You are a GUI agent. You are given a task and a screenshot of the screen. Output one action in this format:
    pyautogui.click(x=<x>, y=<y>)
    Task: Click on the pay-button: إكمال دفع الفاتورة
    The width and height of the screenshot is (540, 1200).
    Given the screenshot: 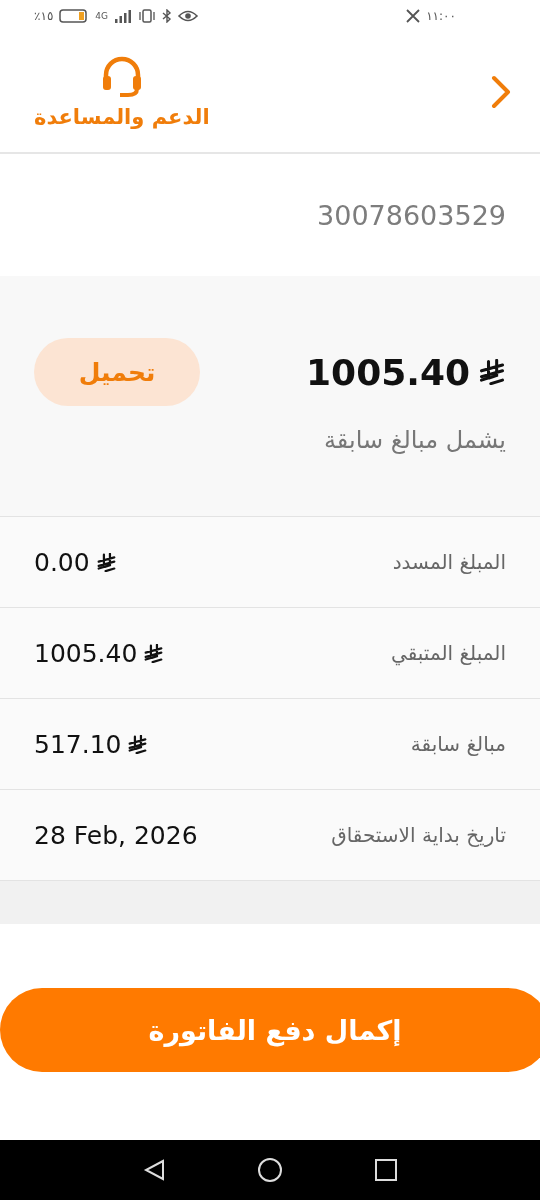 What is the action you would take?
    pyautogui.click(x=270, y=1030)
    